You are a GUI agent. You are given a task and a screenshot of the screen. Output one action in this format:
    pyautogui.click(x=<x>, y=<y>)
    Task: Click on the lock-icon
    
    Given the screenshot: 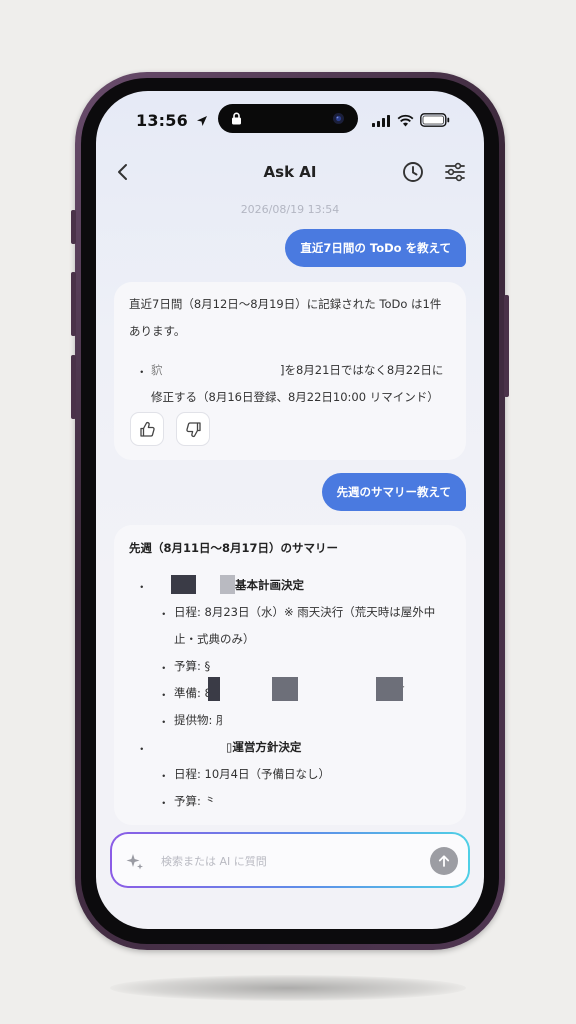 What is the action you would take?
    pyautogui.click(x=236, y=118)
    